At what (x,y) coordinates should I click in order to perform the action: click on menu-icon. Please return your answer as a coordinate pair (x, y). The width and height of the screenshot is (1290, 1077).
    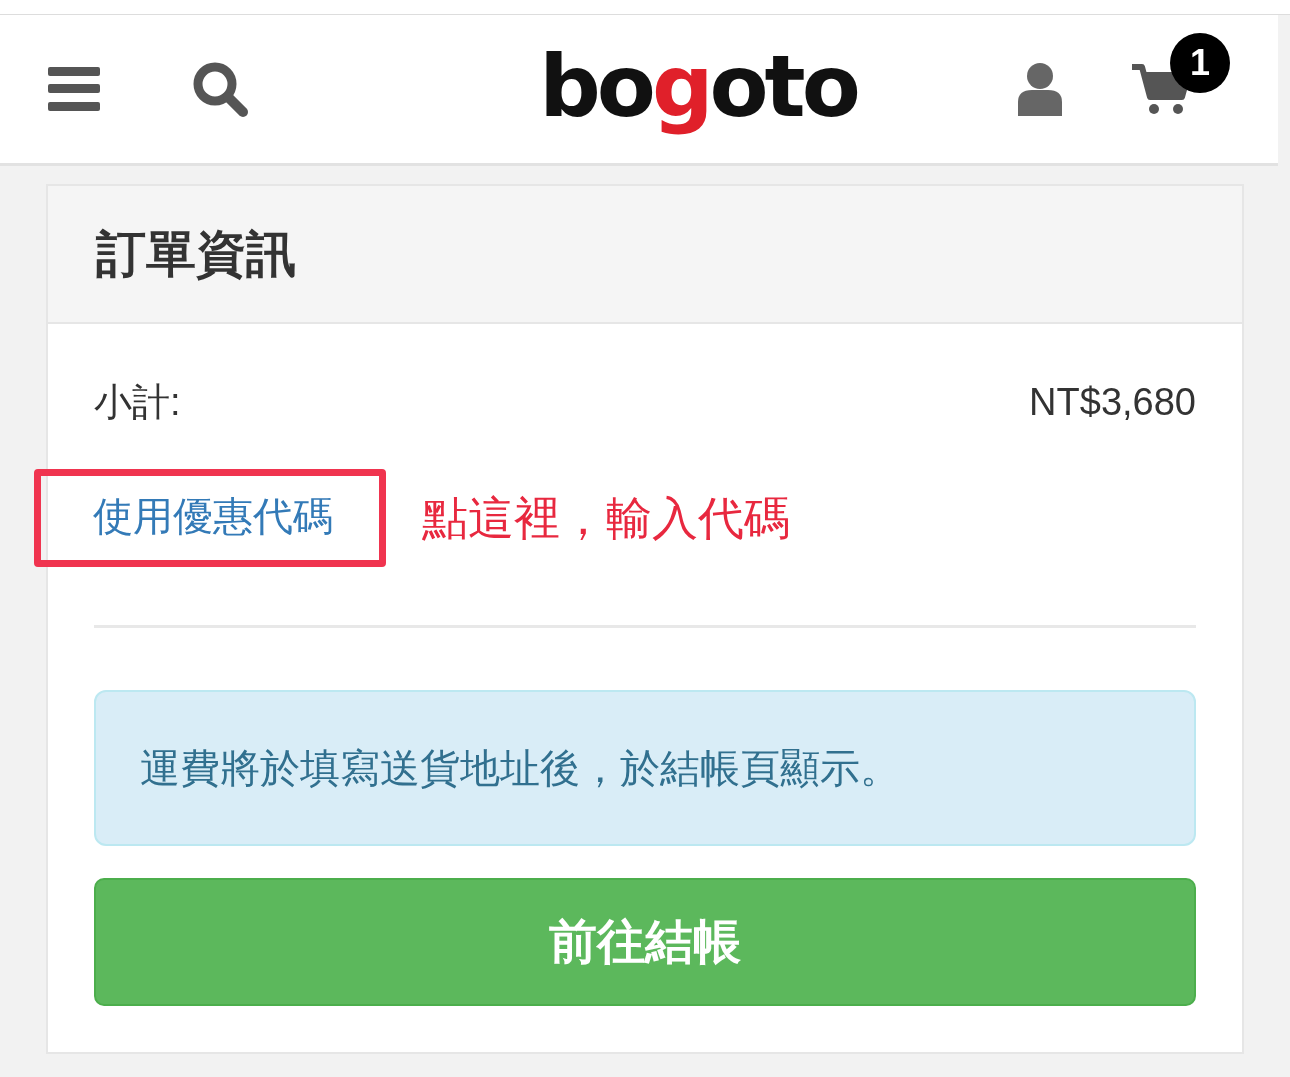
    Looking at the image, I should click on (74, 89).